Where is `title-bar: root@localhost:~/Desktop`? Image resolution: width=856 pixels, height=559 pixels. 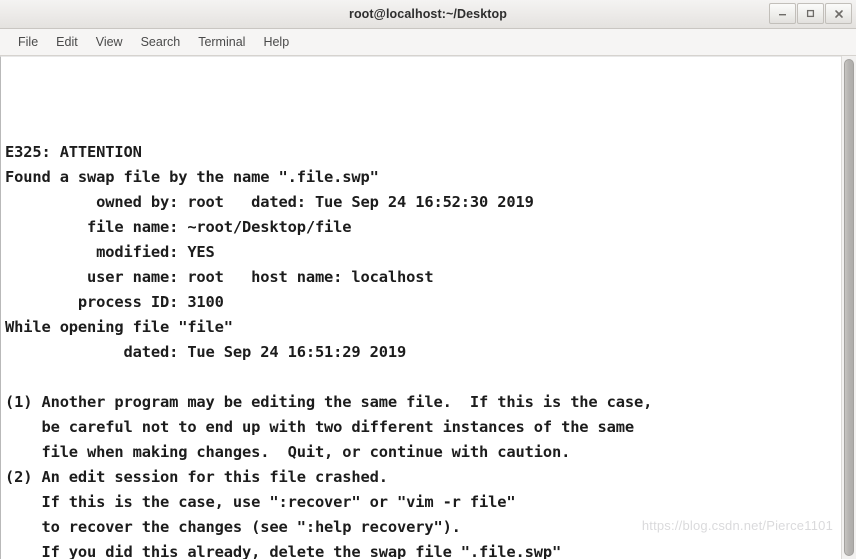 title-bar: root@localhost:~/Desktop is located at coordinates (428, 14).